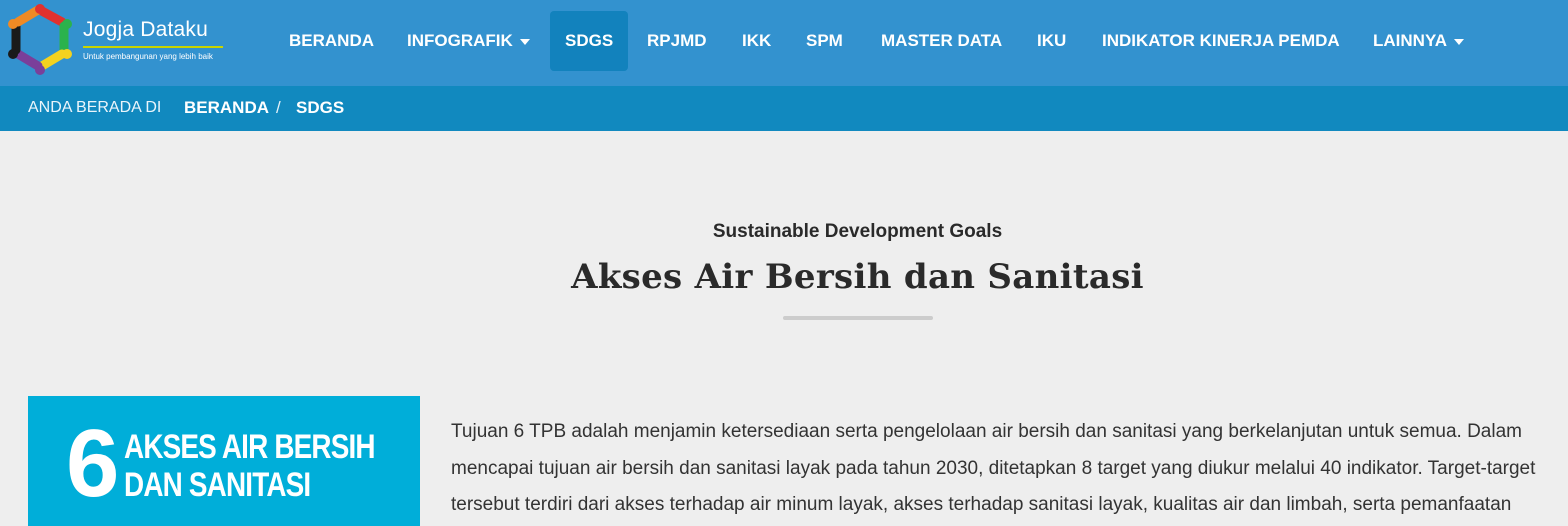  I want to click on nav-label: SDGS, so click(589, 40).